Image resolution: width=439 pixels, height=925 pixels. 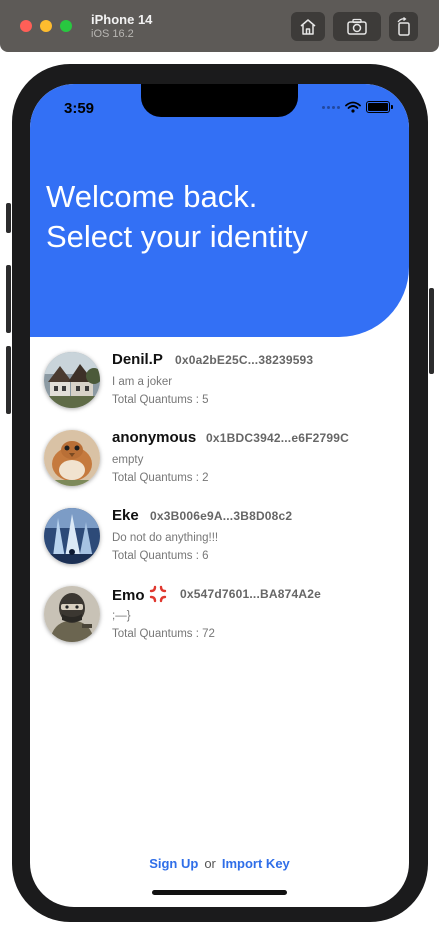 I want to click on anger-icon, so click(x=157, y=594).